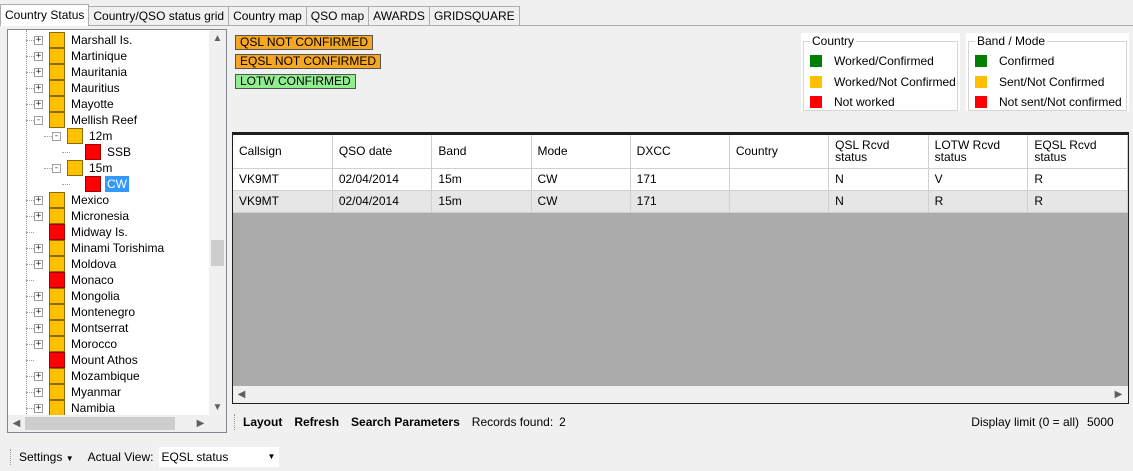  I want to click on tree-item: Midway Is., so click(82, 232).